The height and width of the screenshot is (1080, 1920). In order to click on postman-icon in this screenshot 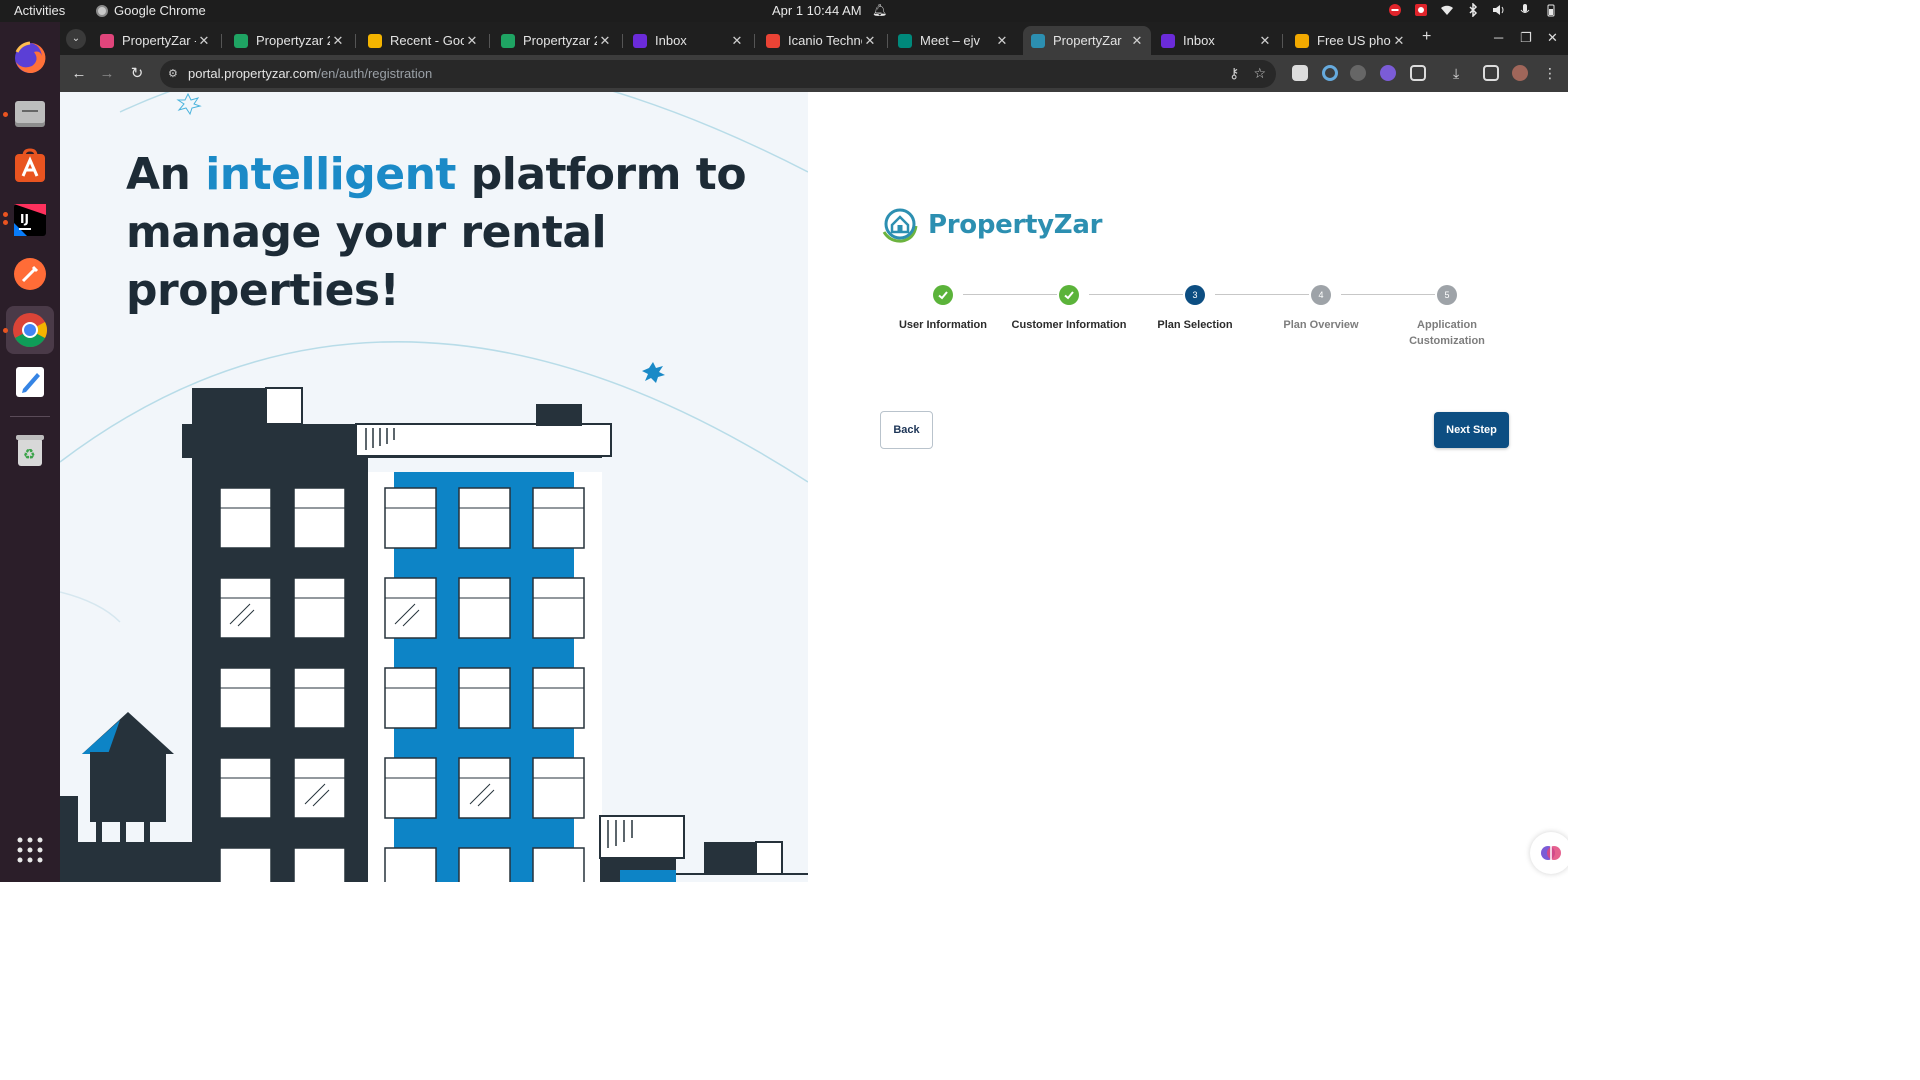, I will do `click(30, 274)`.